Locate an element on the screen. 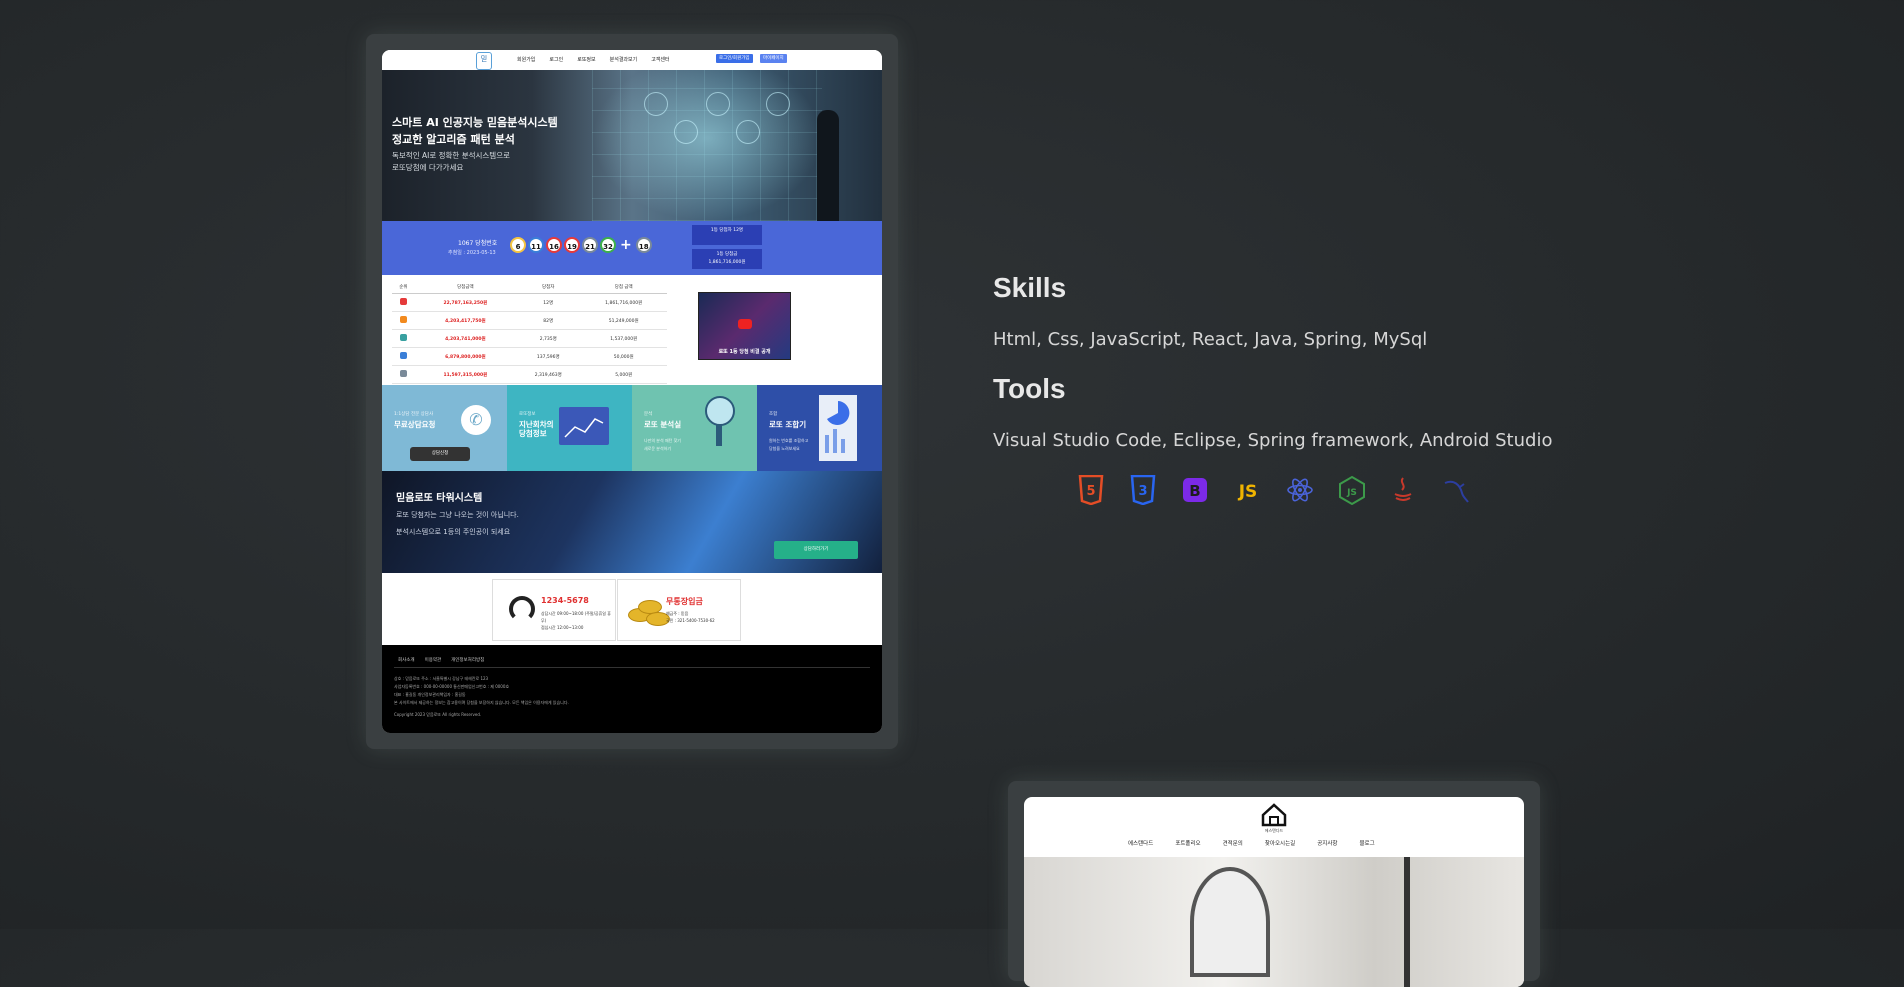 The image size is (1904, 987). lotto-balls: 6 11 16 19 21 32 + 18 is located at coordinates (581, 245).